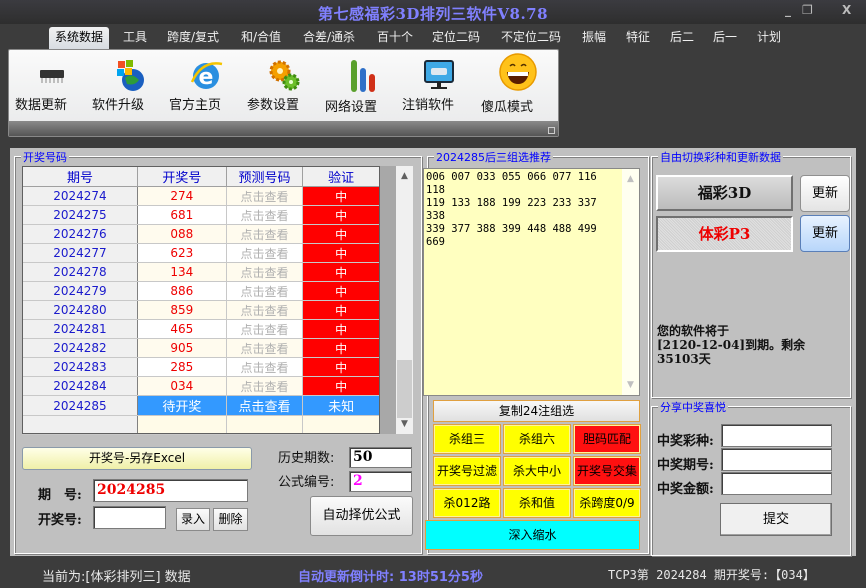 This screenshot has width=866, height=588. I want to click on submit-button: 提交, so click(776, 519).